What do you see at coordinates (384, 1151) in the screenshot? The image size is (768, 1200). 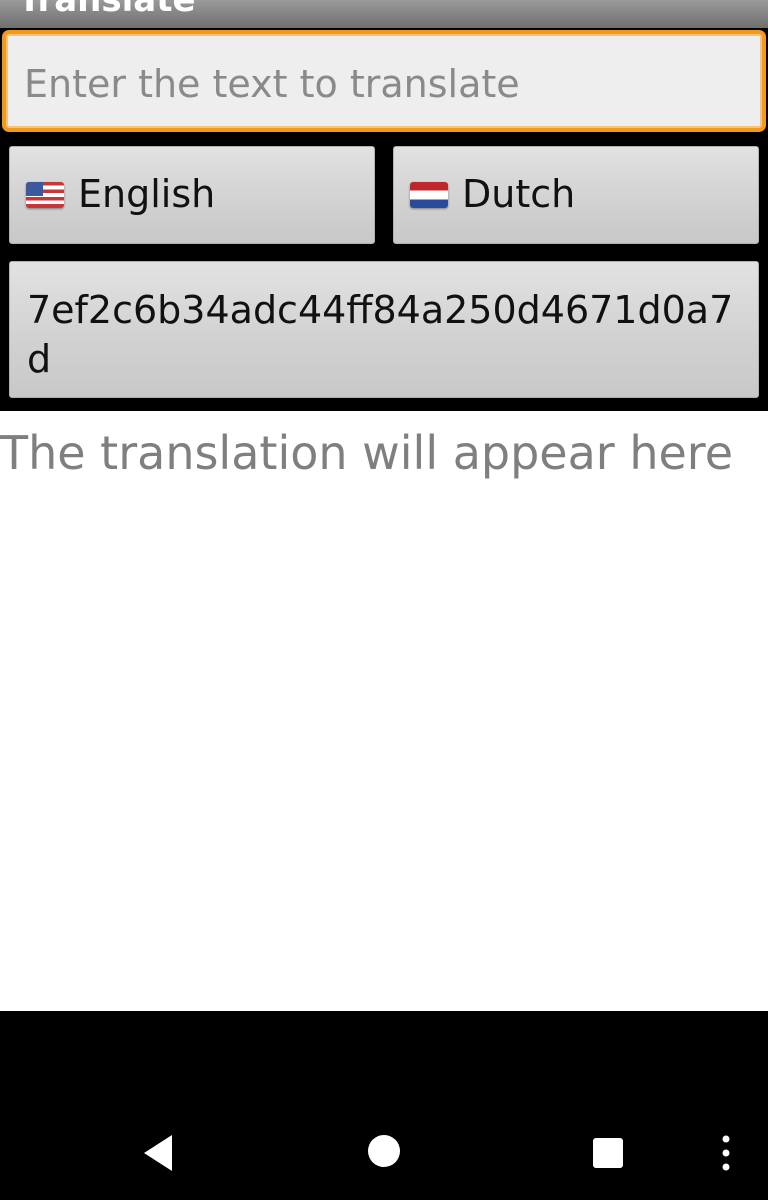 I see `home-icon` at bounding box center [384, 1151].